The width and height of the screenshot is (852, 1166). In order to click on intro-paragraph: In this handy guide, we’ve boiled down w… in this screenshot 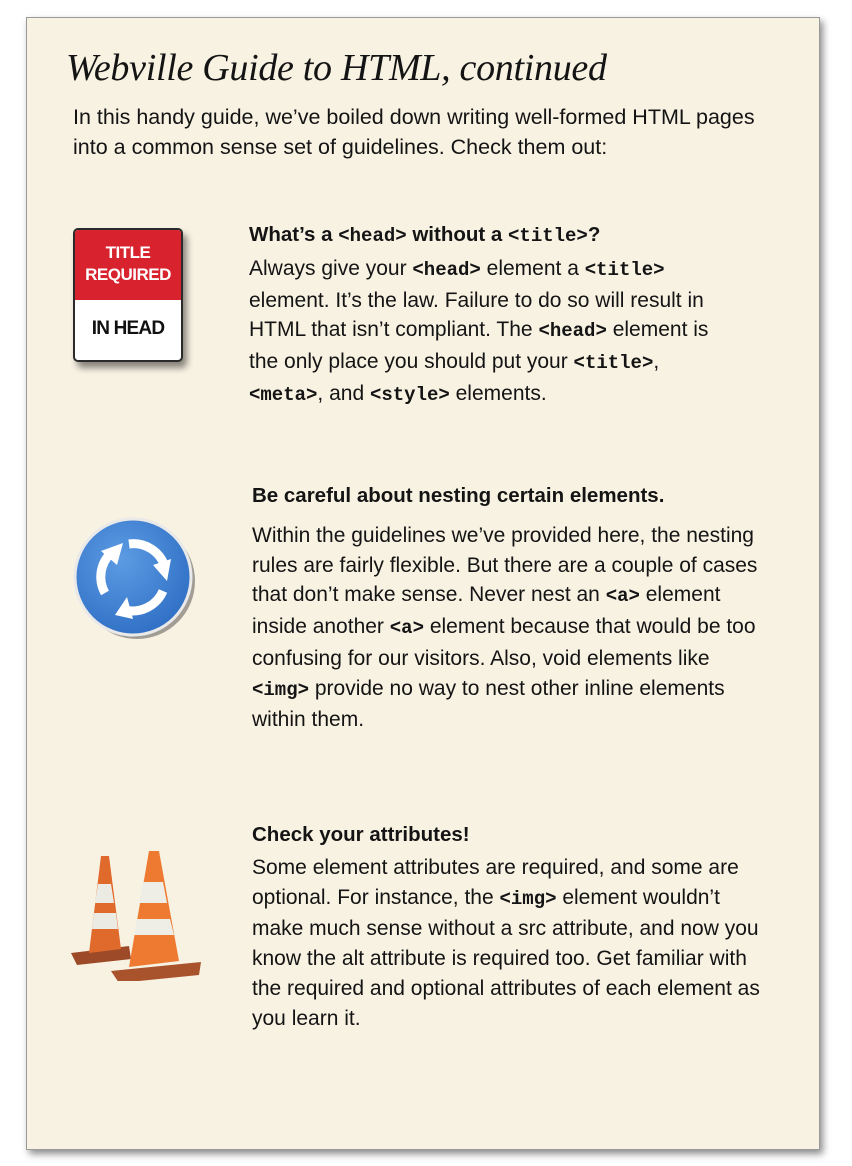, I will do `click(414, 132)`.